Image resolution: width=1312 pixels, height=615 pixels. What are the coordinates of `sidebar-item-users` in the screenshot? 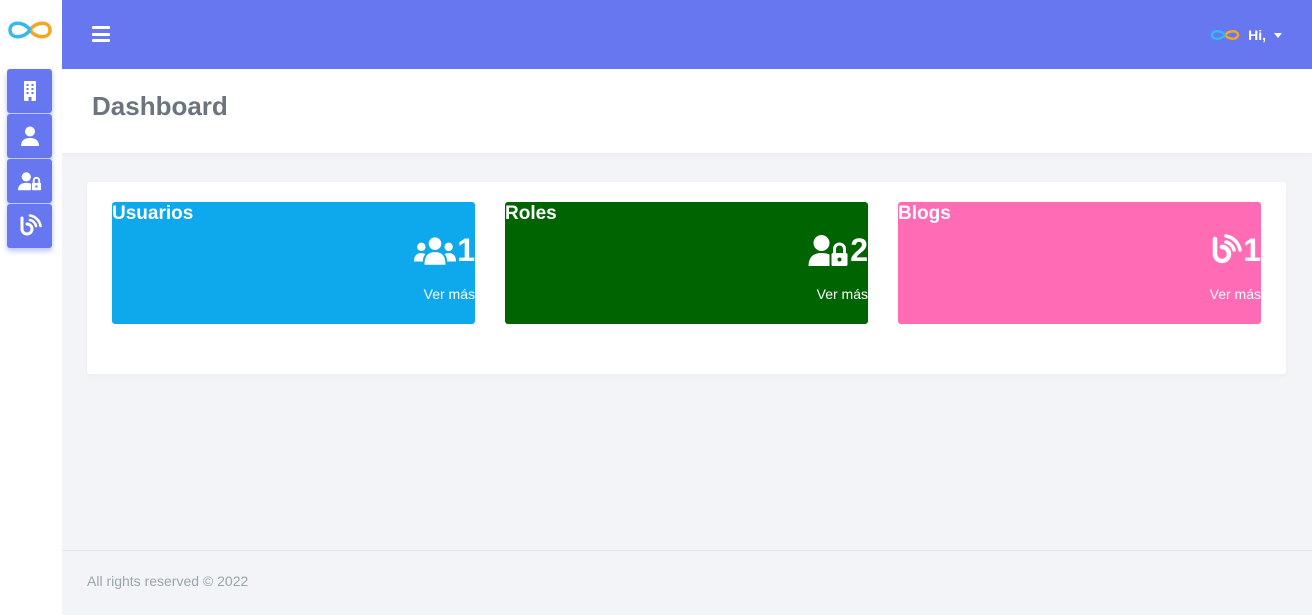 It's located at (29, 136).